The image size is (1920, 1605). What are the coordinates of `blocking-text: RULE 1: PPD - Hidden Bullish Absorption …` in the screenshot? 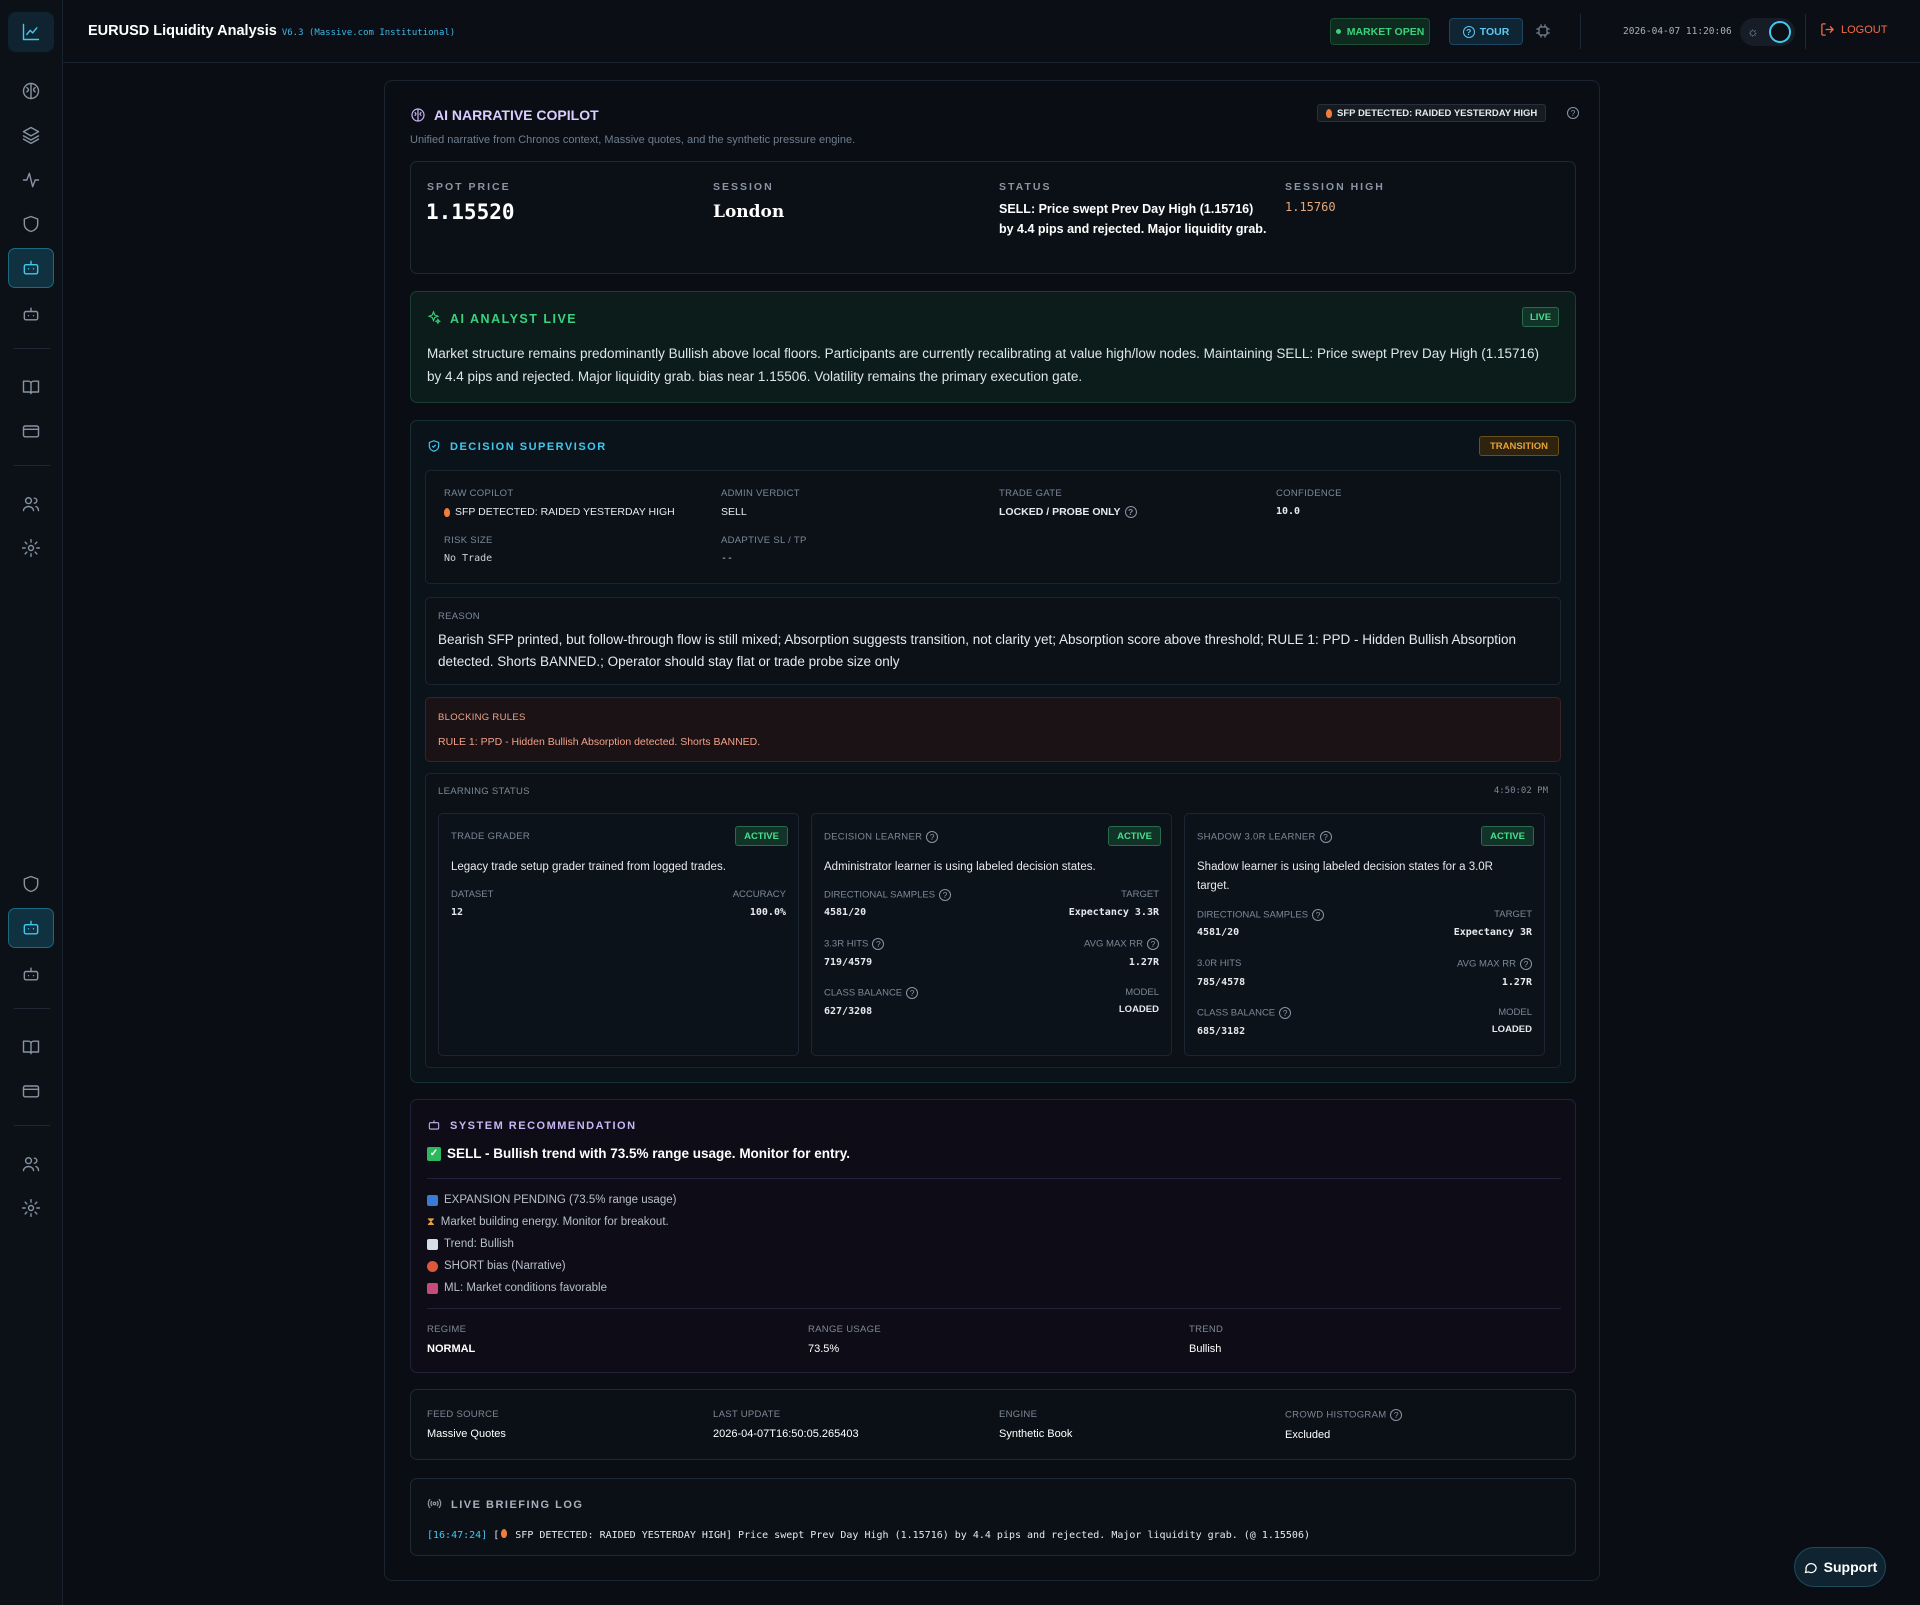 It's located at (599, 742).